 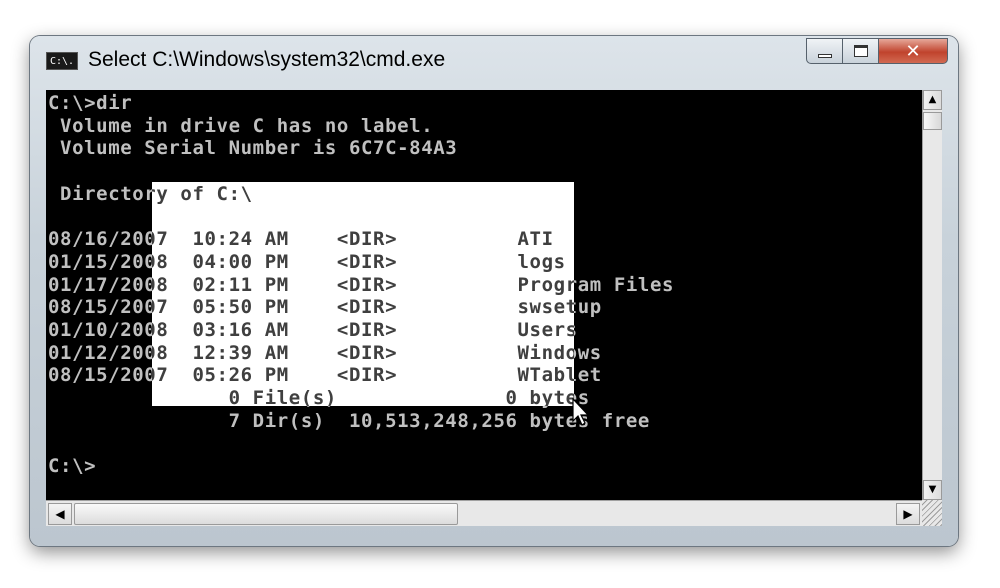 I want to click on close-icon: ✕, so click(x=913, y=51).